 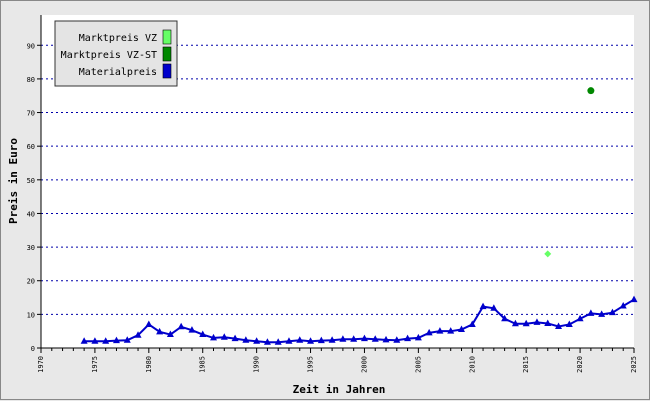 I want to click on x-tick-label-2005: 2005, so click(x=418, y=364).